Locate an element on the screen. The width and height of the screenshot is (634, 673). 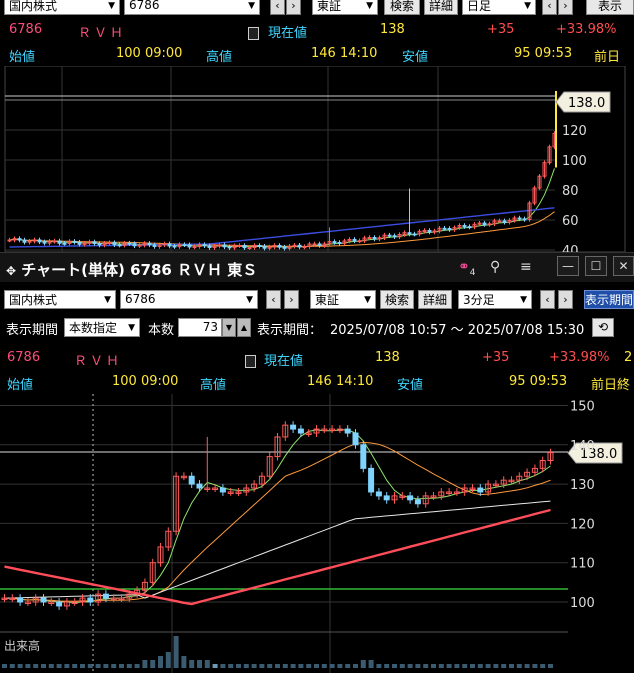
maximize-button: ☐ is located at coordinates (596, 266).